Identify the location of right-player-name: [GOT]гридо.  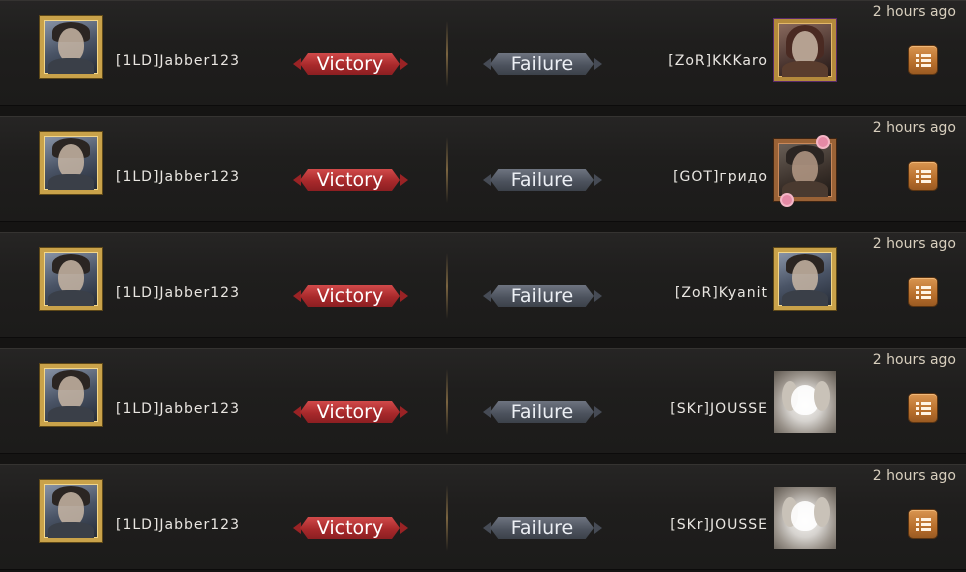
(720, 177).